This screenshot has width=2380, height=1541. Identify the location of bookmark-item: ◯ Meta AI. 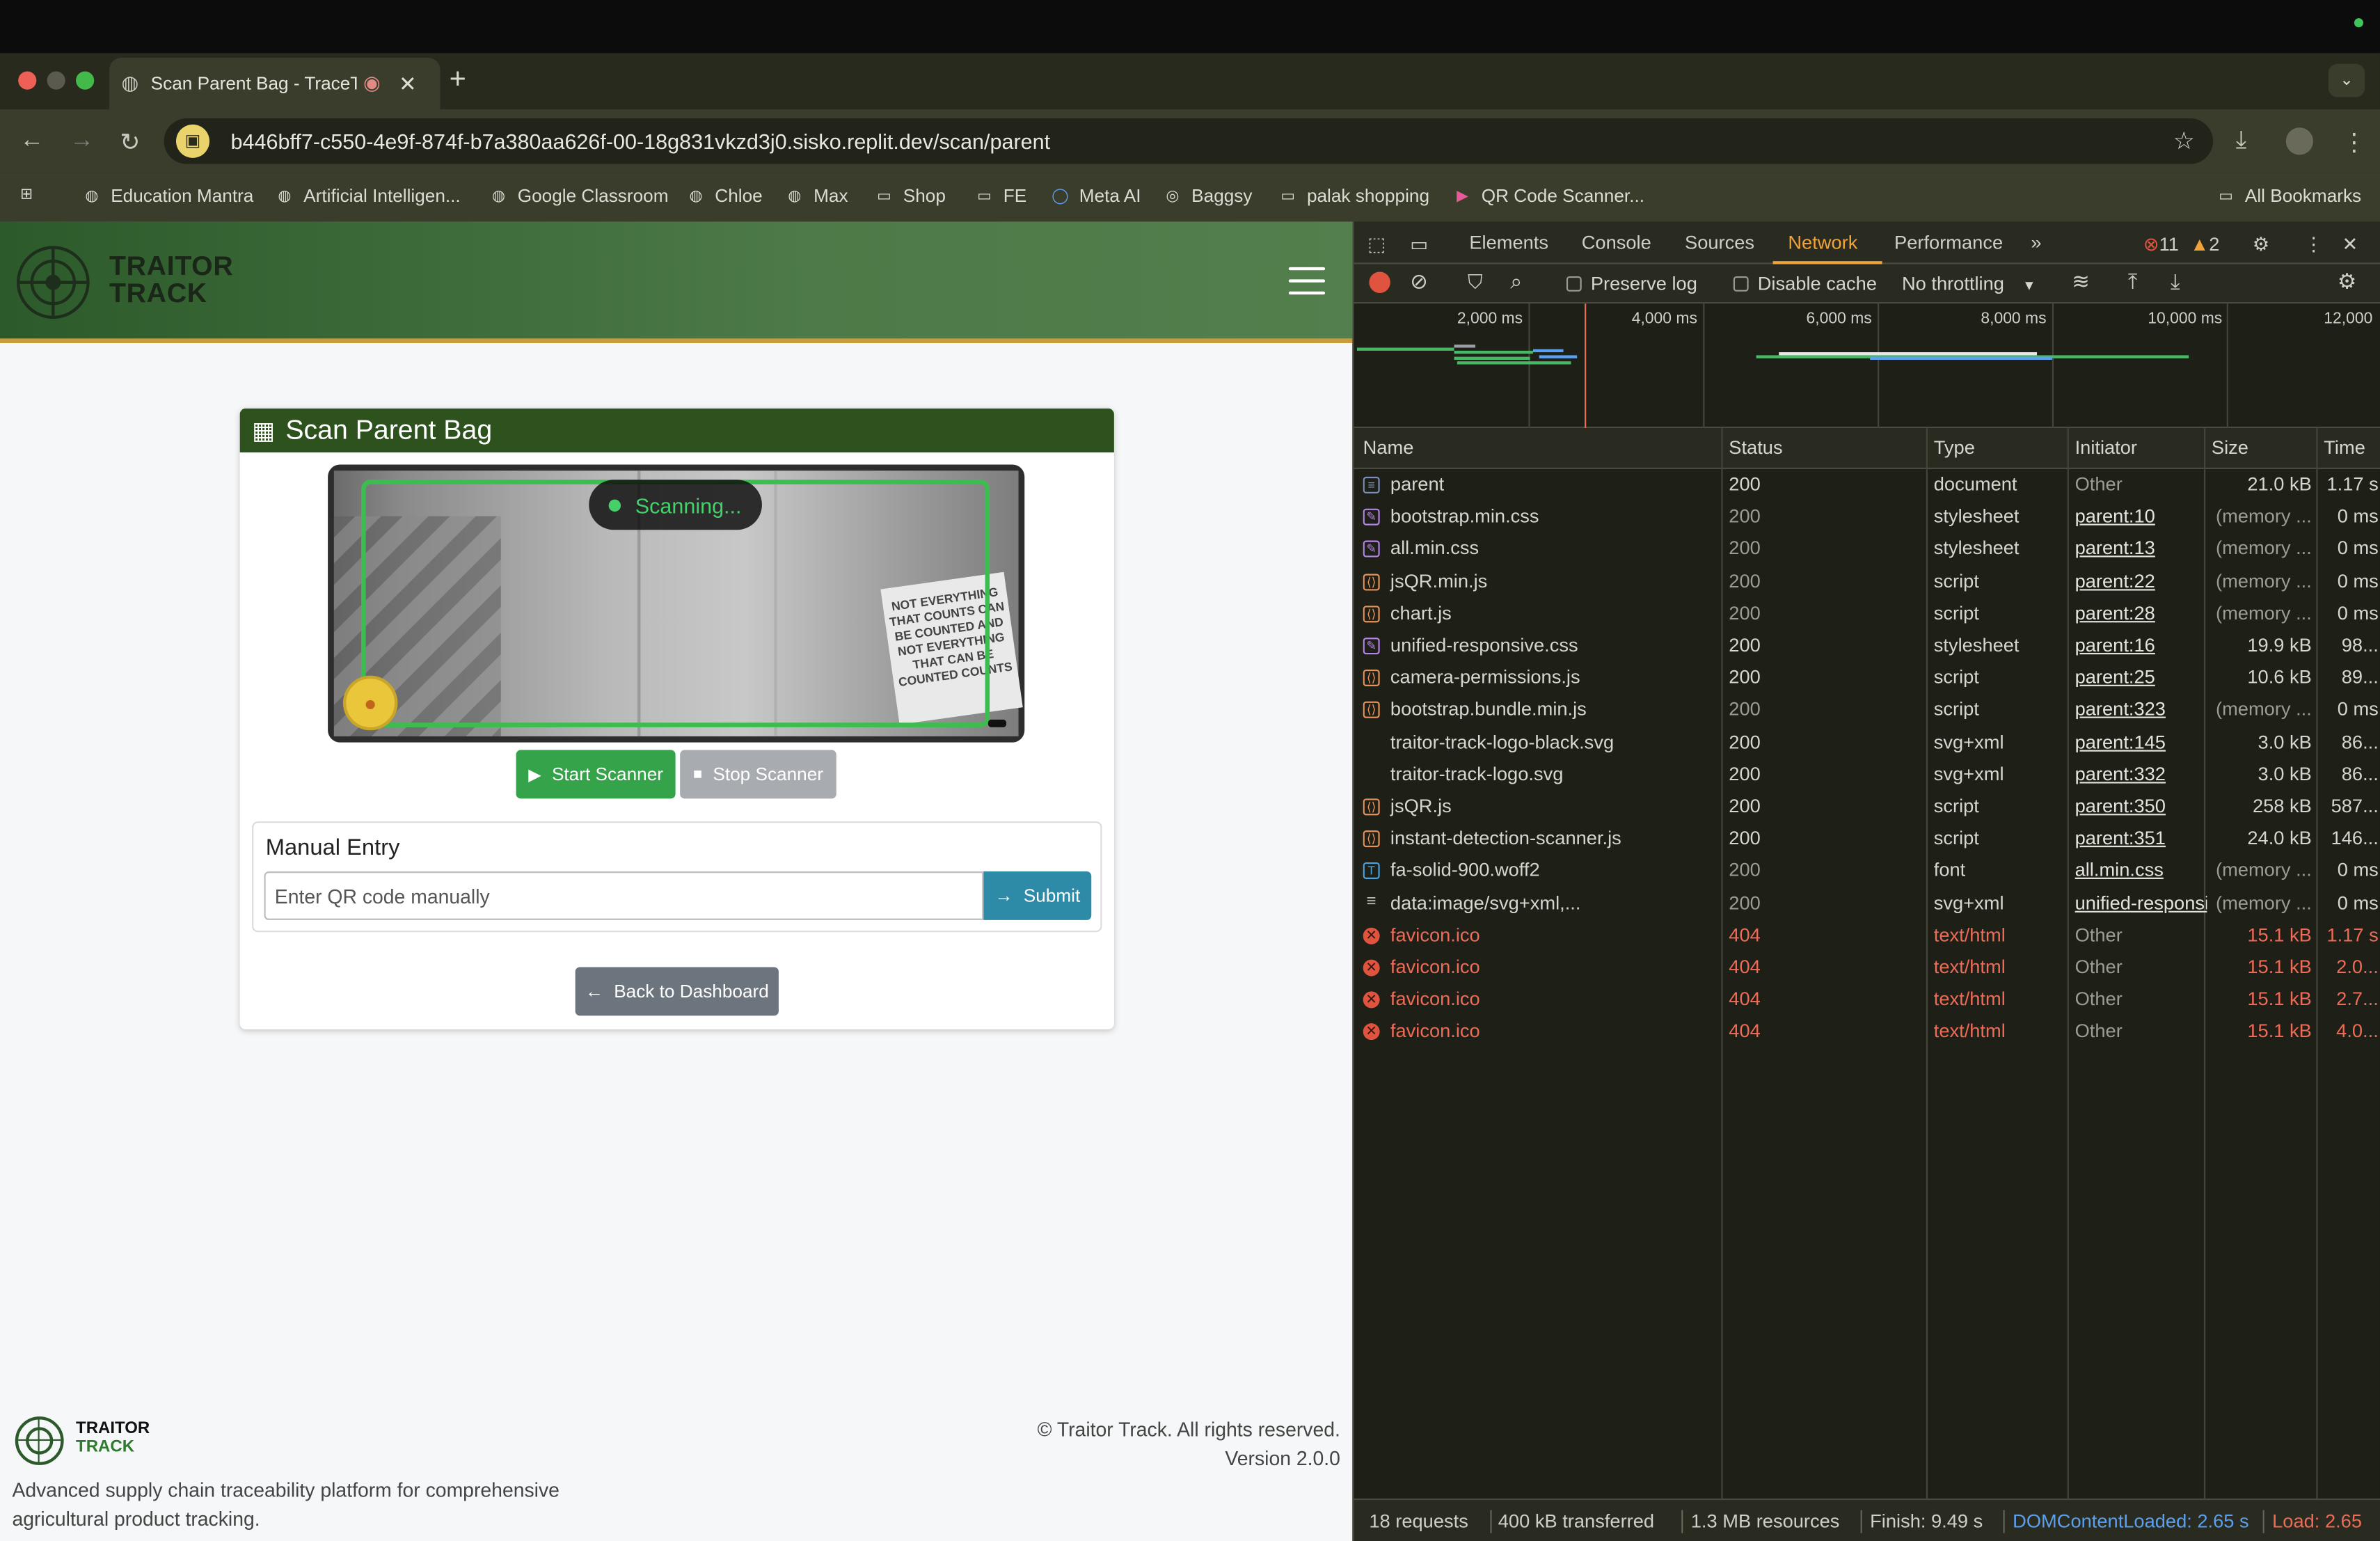
(1095, 196).